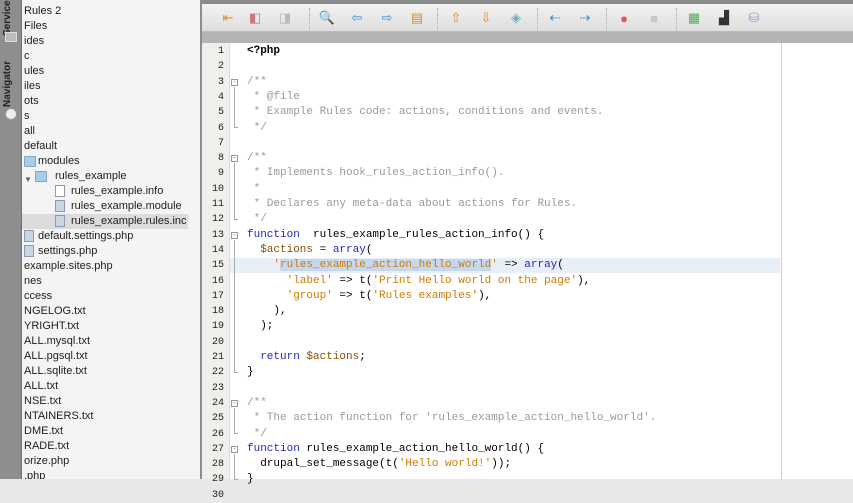 This screenshot has height=503, width=853. I want to click on fold-guide, so click(236, 421).